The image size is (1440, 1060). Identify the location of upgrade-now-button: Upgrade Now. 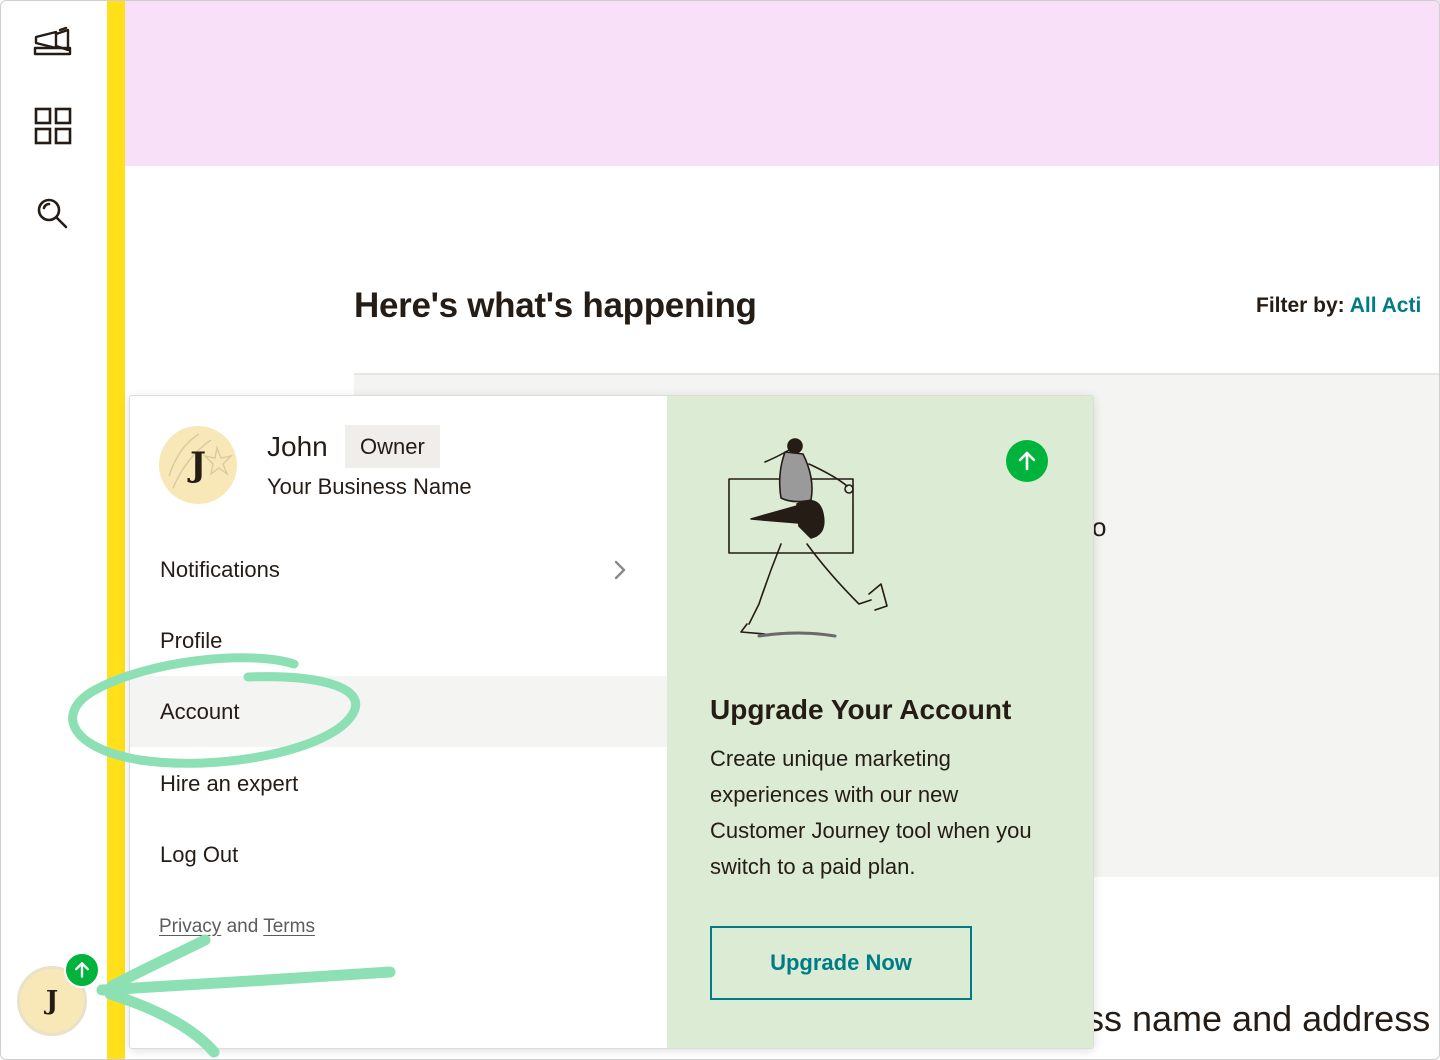
(841, 963).